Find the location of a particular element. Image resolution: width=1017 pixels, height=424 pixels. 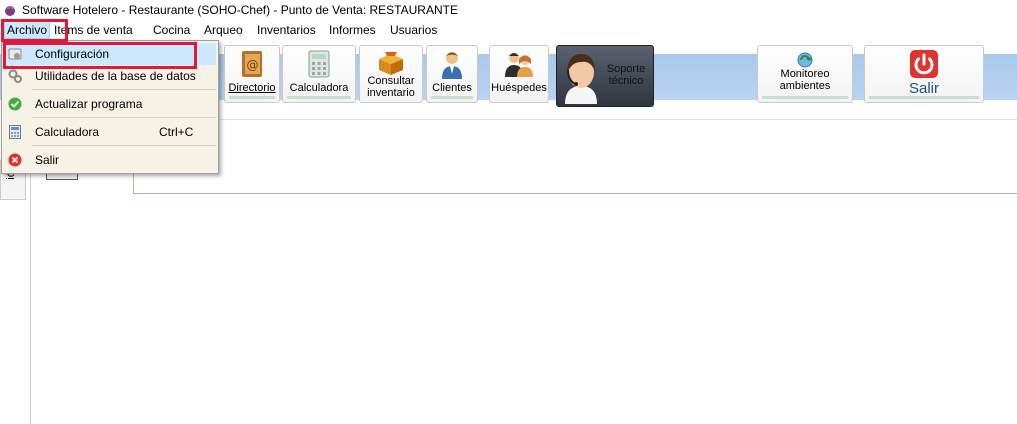

exit-icon is located at coordinates (15, 160).